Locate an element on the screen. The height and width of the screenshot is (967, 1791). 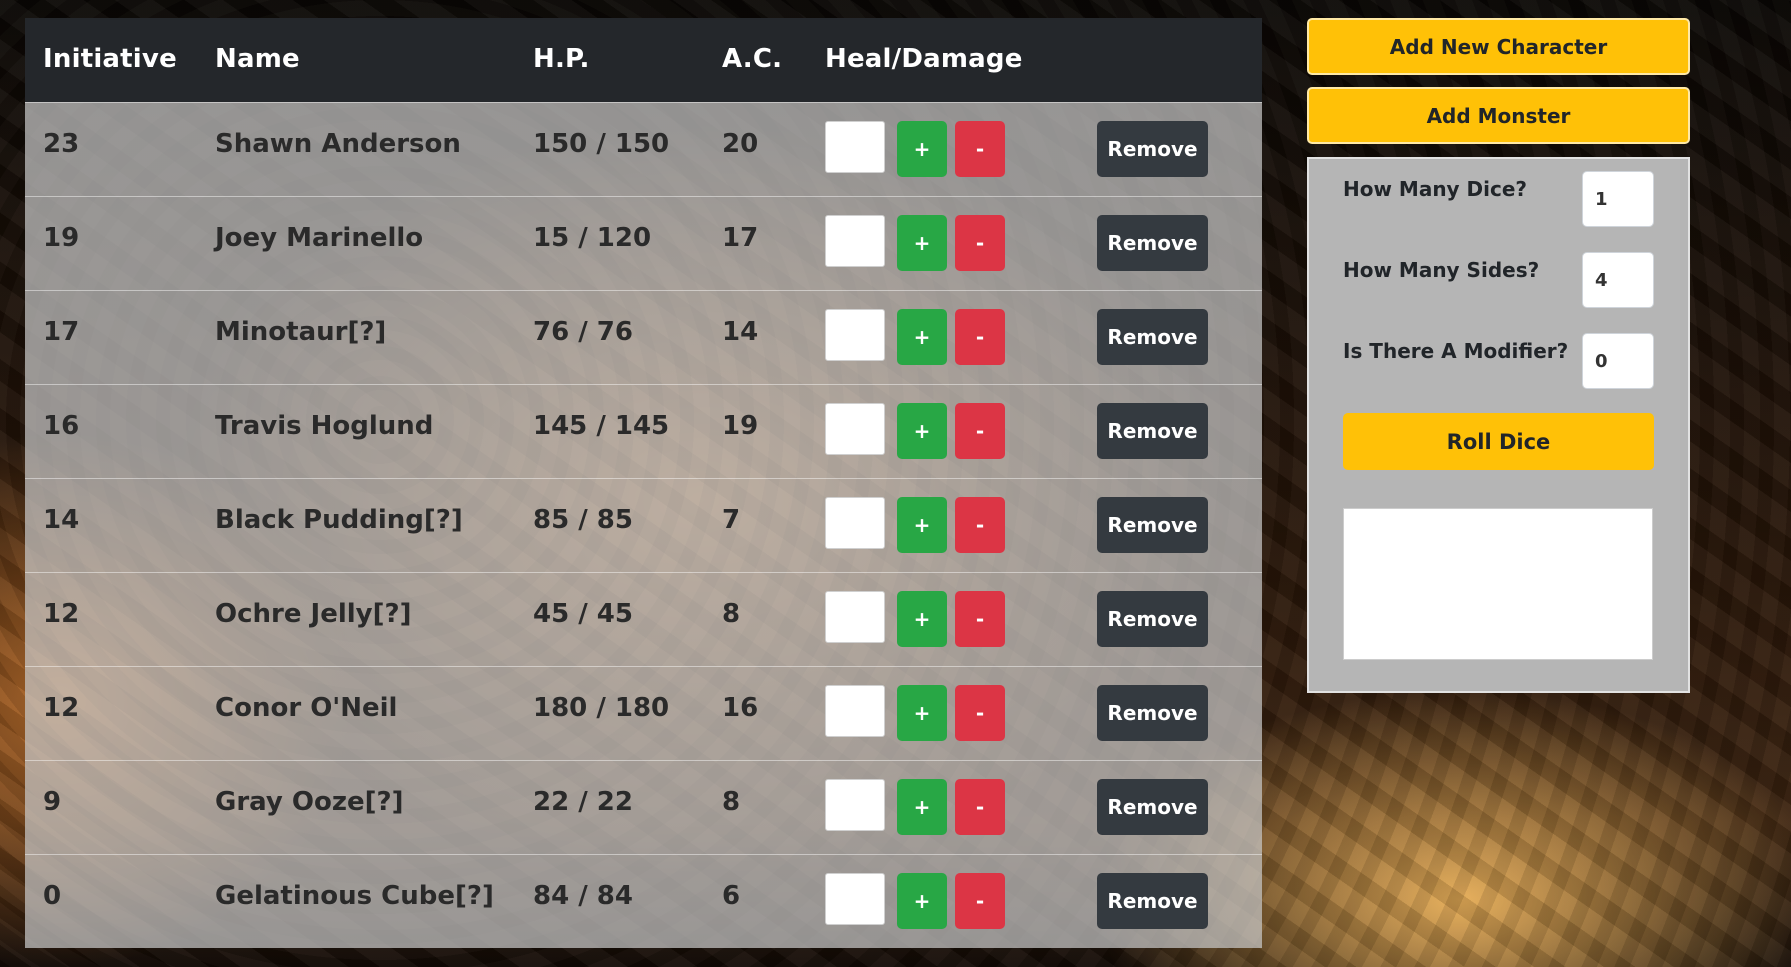
ac-cell: 20 is located at coordinates (740, 144).